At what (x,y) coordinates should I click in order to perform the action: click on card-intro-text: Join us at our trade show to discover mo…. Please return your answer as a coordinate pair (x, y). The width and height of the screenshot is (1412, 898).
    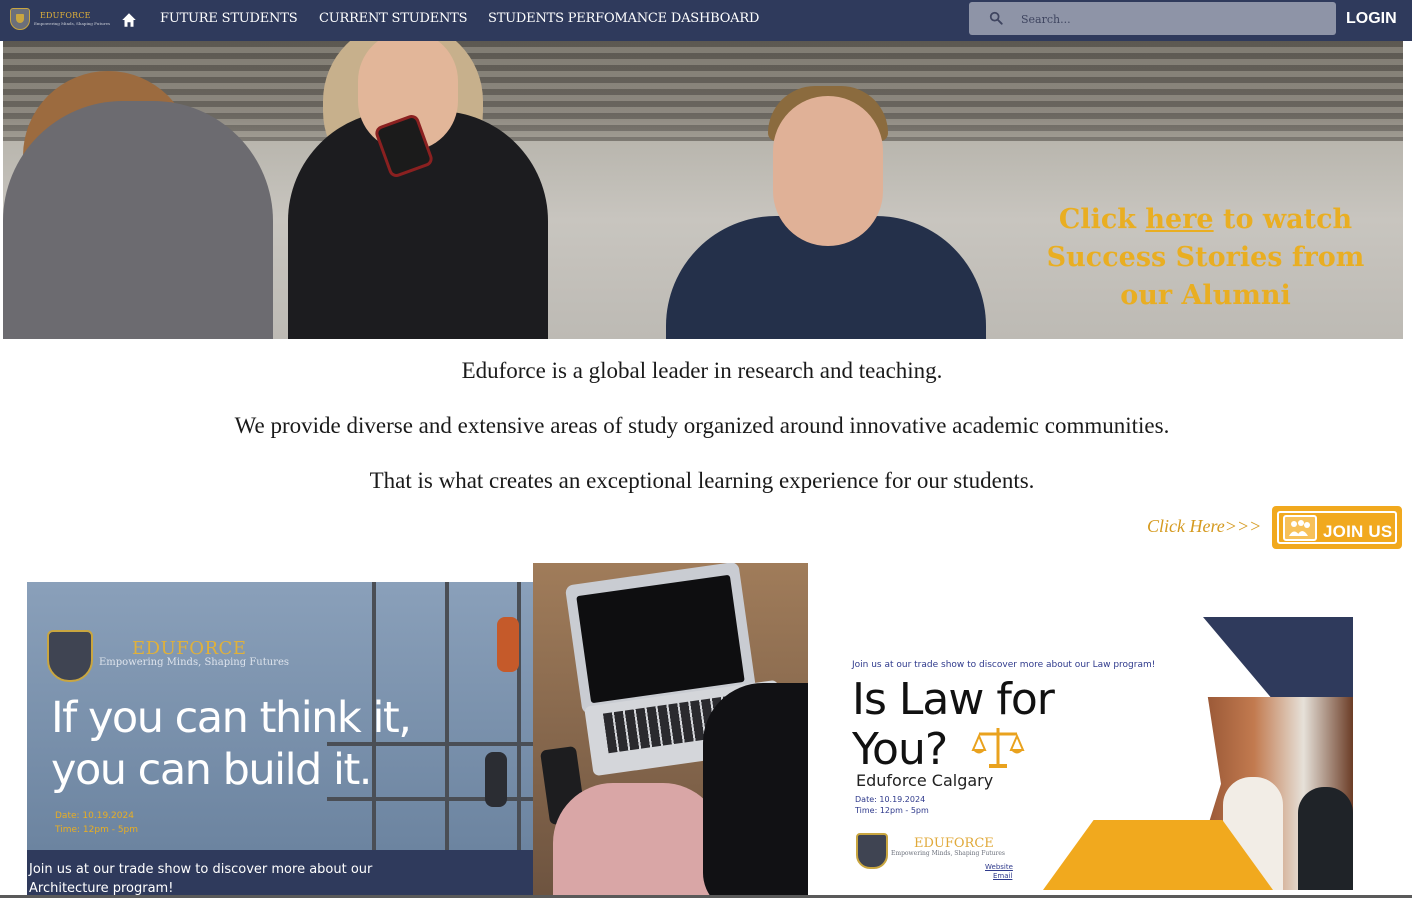
    Looking at the image, I should click on (1004, 665).